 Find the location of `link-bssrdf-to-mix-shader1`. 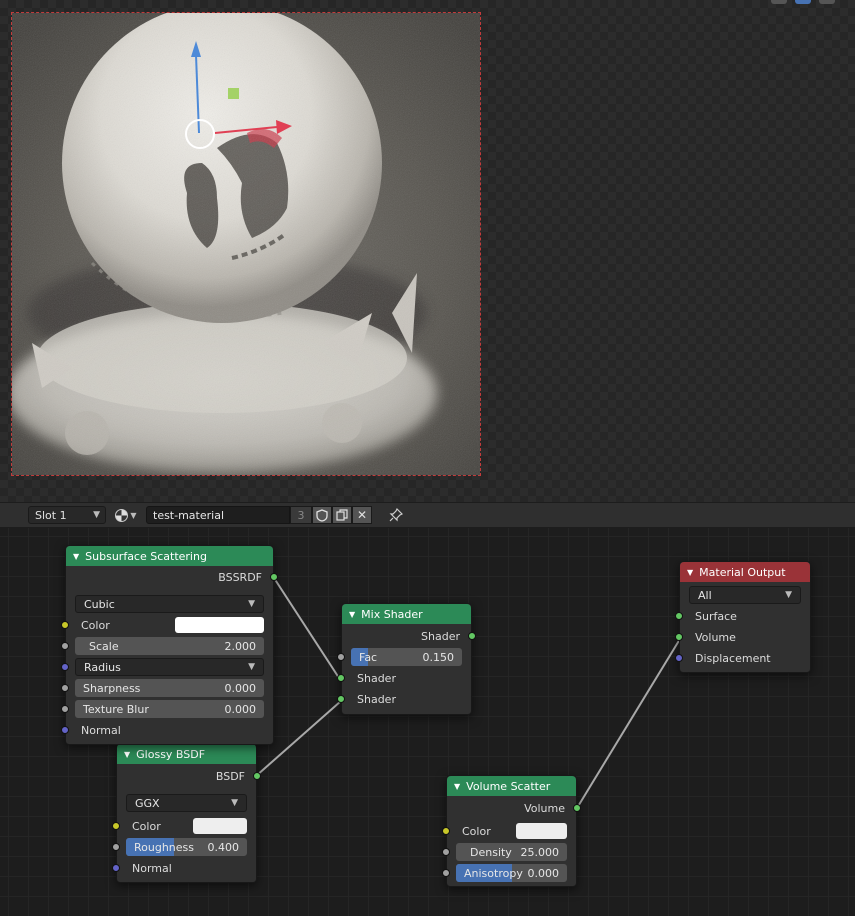

link-bssrdf-to-mix-shader1 is located at coordinates (307, 629).